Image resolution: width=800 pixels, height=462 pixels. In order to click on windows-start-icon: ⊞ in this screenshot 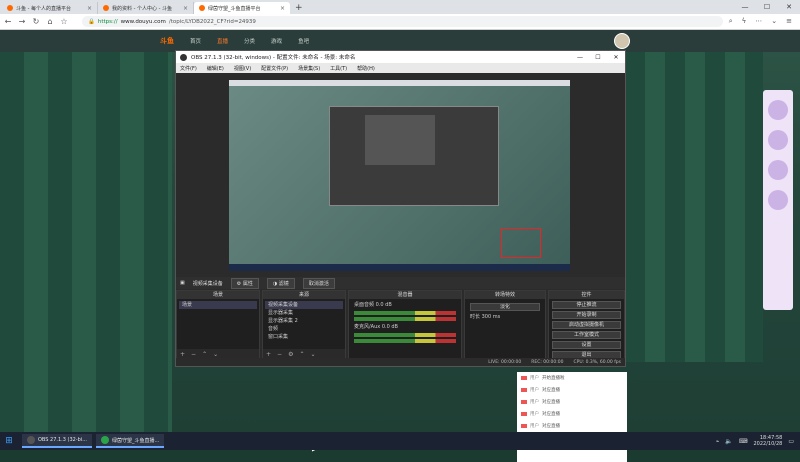, I will do `click(9, 441)`.